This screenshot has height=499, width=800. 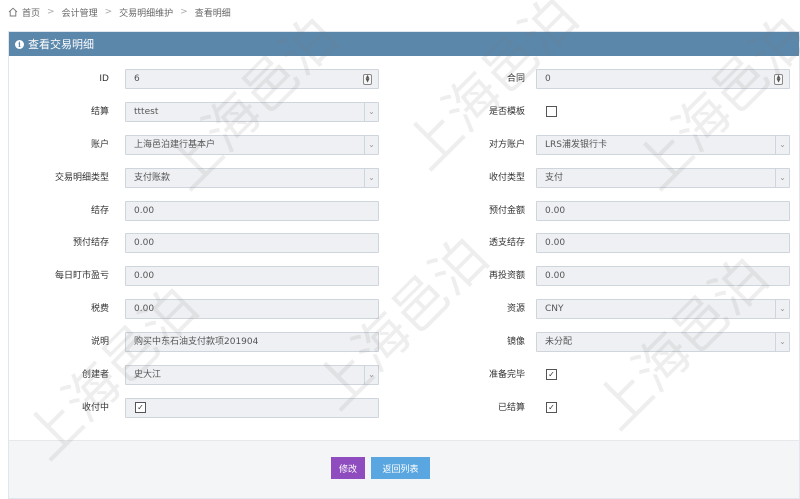 I want to click on is-template-label: 是否模板, so click(x=506, y=112).